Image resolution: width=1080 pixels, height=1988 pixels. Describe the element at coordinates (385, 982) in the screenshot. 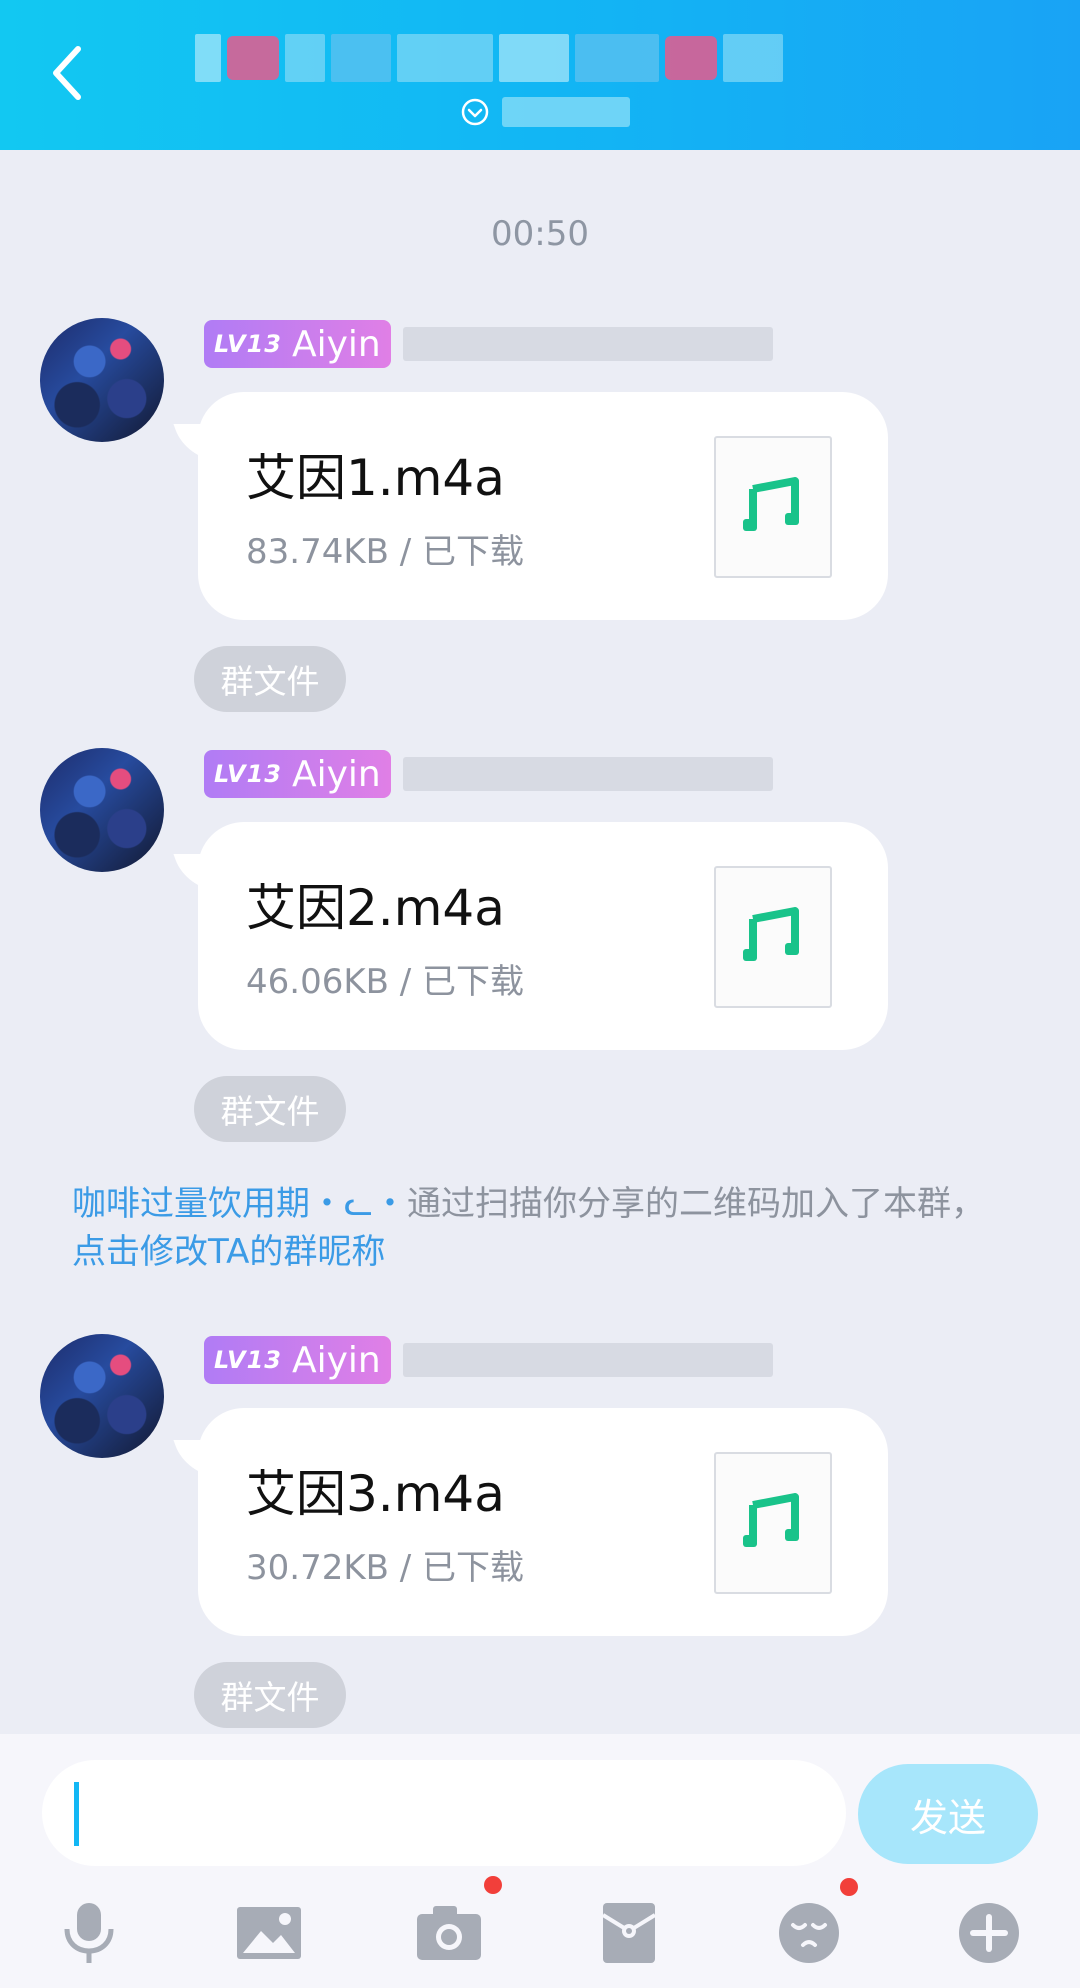

I see `file-size-status: 46.06KB / 已下载` at that location.